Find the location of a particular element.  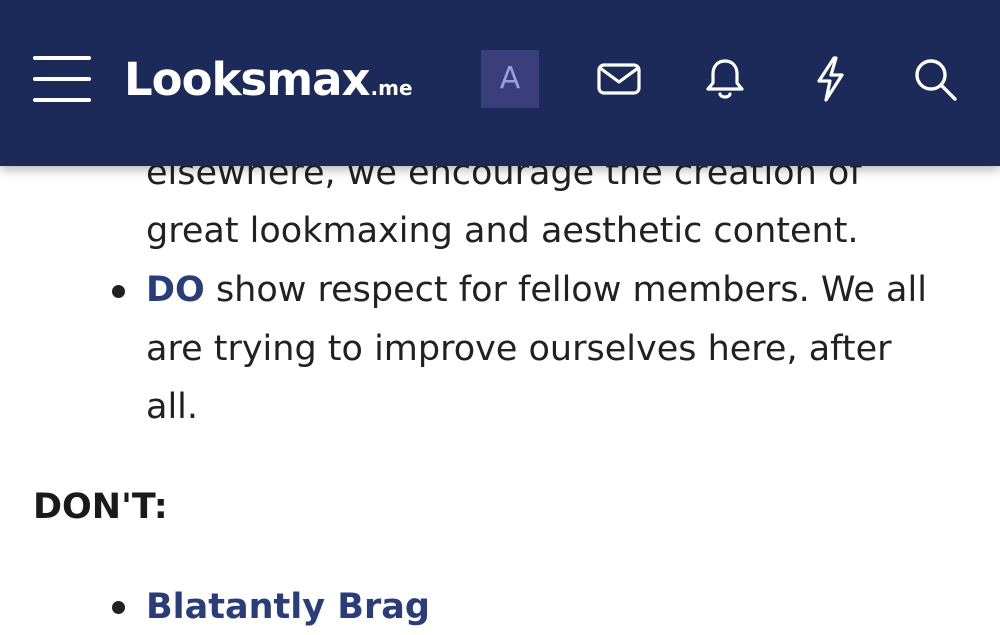

do-item-text: show respect for fellow members. We all is located at coordinates (565, 290).